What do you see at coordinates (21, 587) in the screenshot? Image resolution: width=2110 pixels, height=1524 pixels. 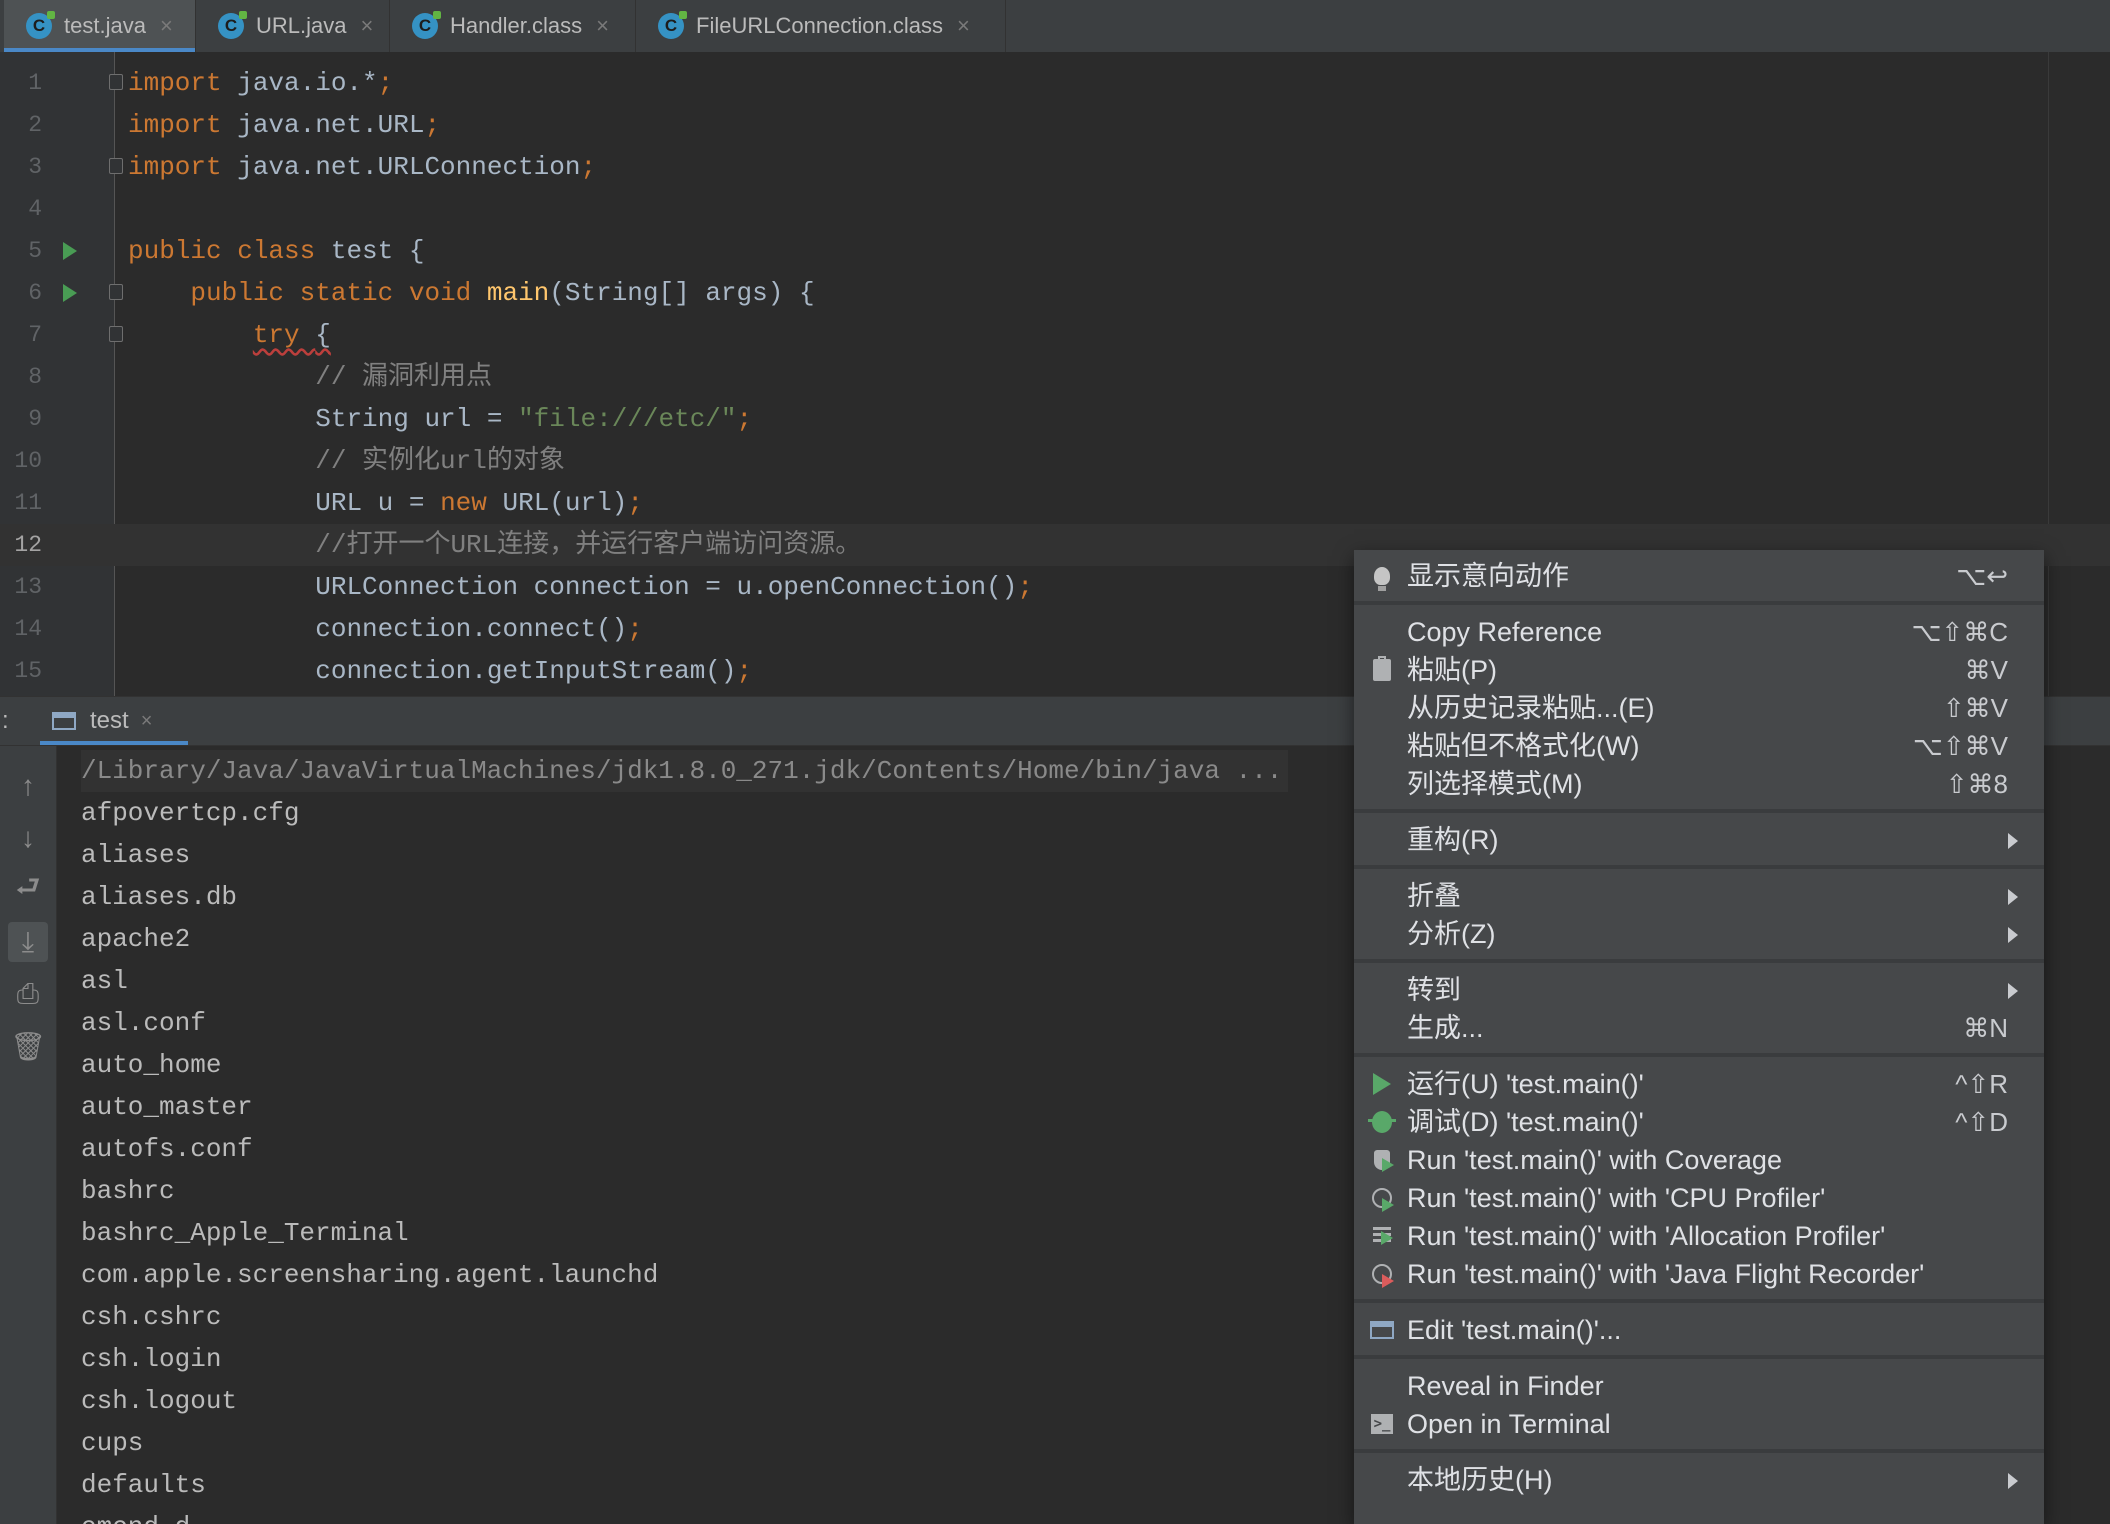 I see `line-number: 13` at bounding box center [21, 587].